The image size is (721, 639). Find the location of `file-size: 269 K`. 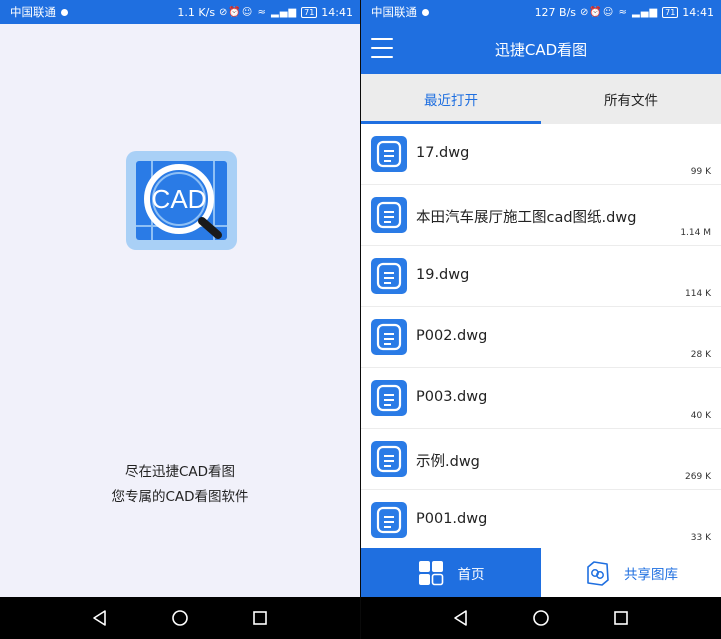

file-size: 269 K is located at coordinates (698, 477).